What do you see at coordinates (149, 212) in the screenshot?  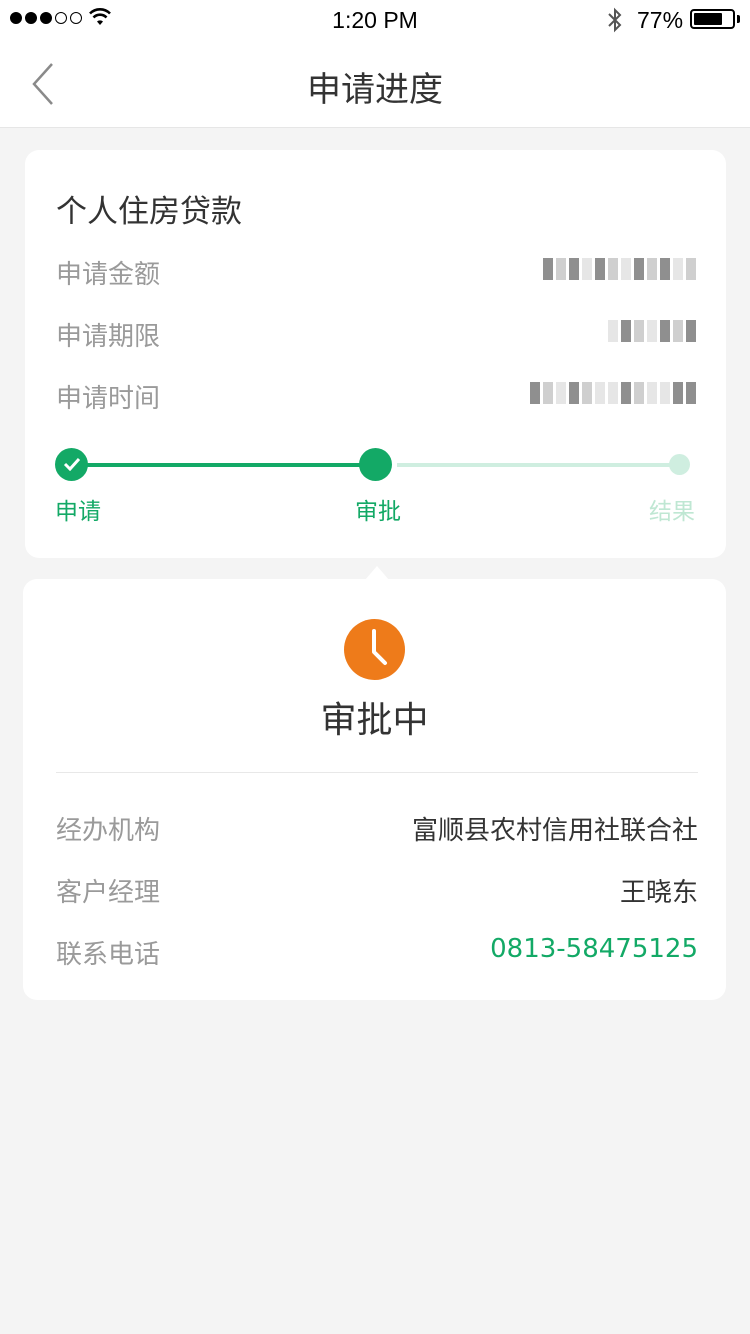 I see `loan-type-title: 个人住房贷款` at bounding box center [149, 212].